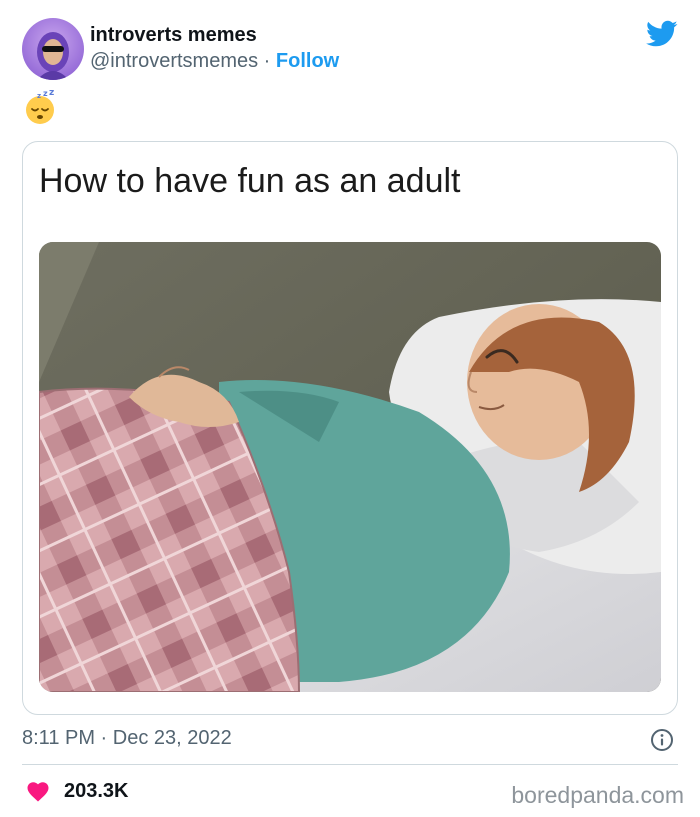 The height and width of the screenshot is (817, 700). I want to click on twitter-bird-icon, so click(662, 34).